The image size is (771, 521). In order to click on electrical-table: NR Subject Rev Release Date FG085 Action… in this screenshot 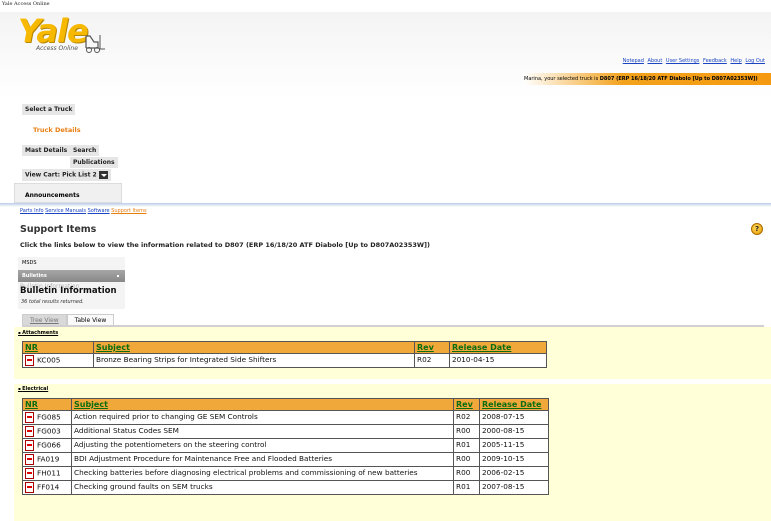, I will do `click(285, 446)`.